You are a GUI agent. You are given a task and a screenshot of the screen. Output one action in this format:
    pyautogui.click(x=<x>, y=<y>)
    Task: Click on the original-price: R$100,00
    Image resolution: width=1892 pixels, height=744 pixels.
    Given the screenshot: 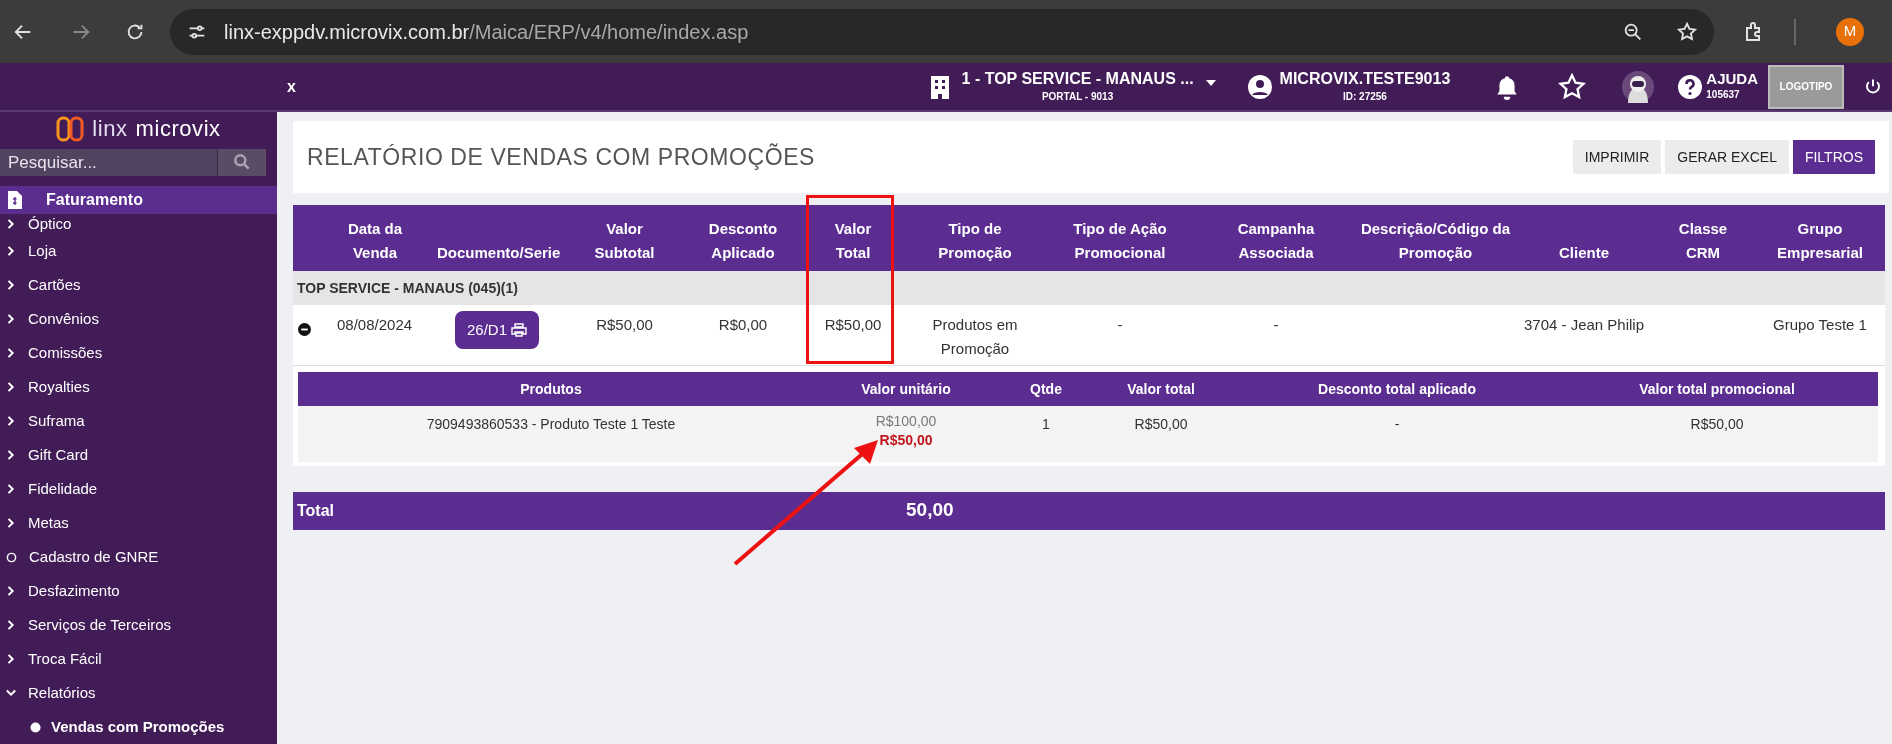 What is the action you would take?
    pyautogui.click(x=906, y=421)
    